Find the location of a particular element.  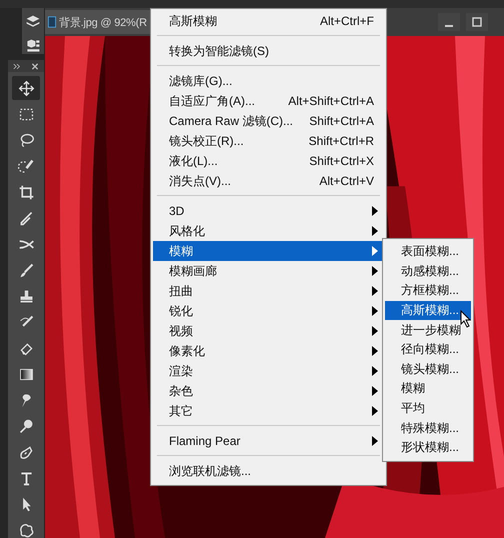

file-icon is located at coordinates (52, 22).